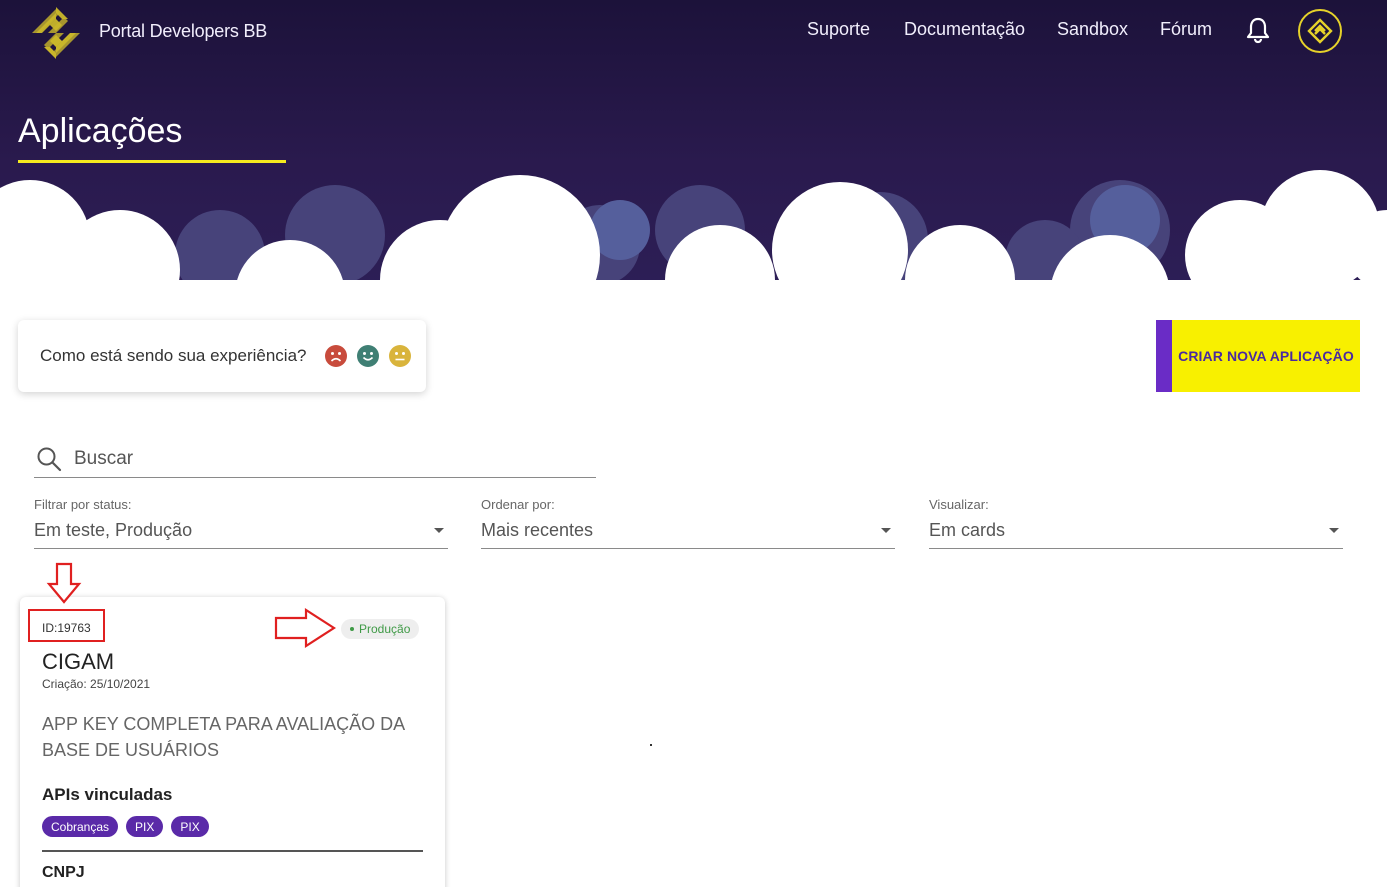  What do you see at coordinates (152, 161) in the screenshot?
I see `title-underline` at bounding box center [152, 161].